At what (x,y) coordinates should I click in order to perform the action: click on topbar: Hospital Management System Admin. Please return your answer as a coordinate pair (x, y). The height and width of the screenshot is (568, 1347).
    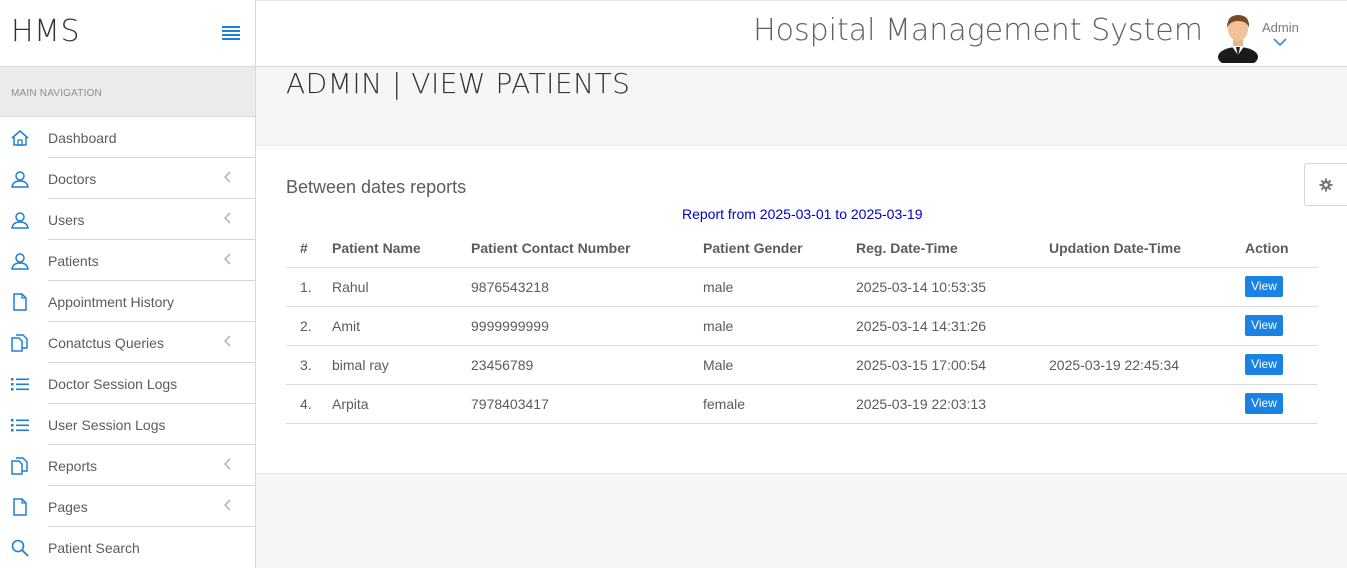
    Looking at the image, I should click on (801, 33).